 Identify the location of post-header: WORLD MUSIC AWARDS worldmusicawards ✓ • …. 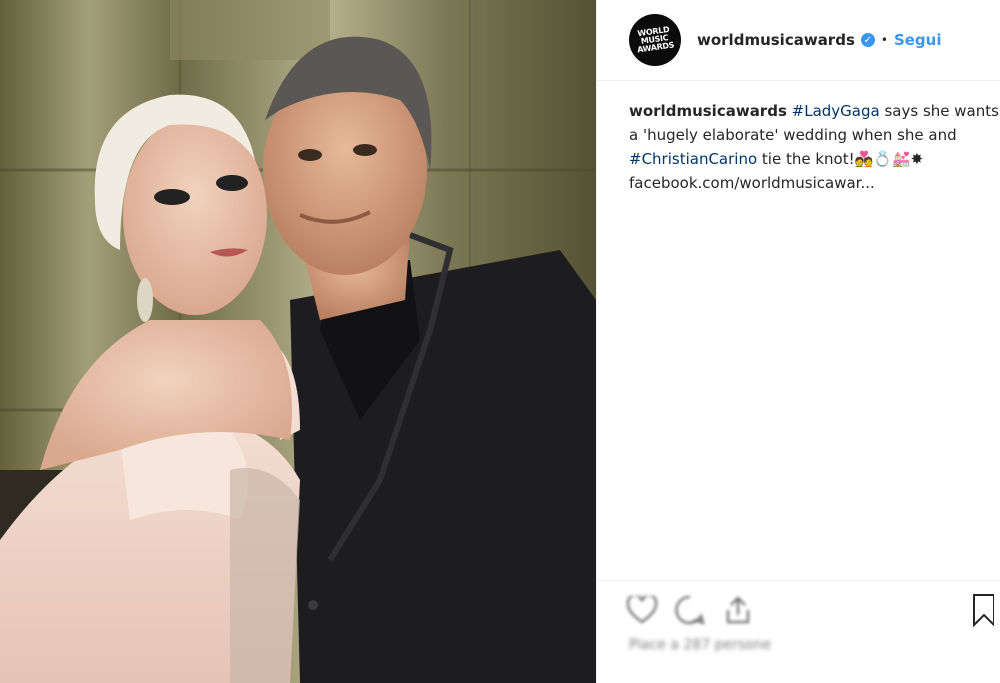
(798, 40).